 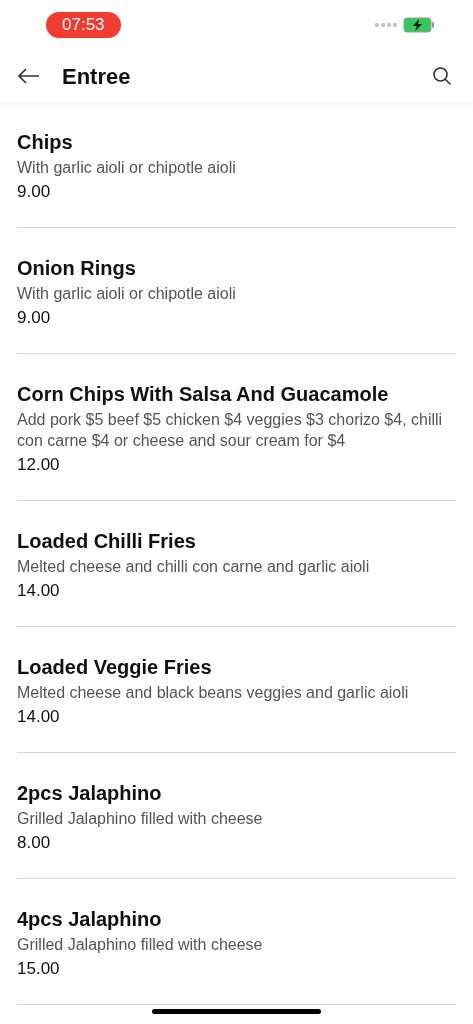 I want to click on page-title: Entree, so click(x=96, y=76).